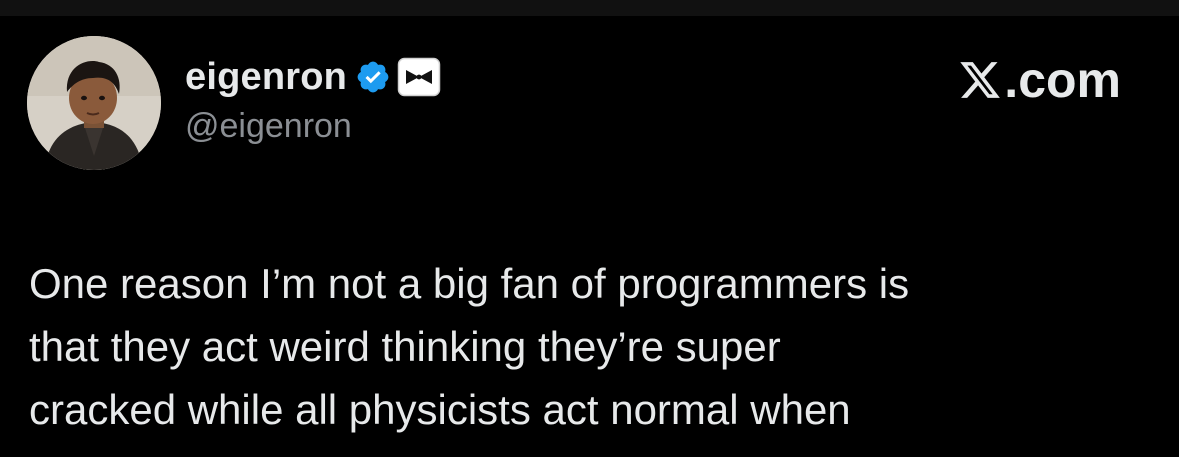  What do you see at coordinates (980, 80) in the screenshot?
I see `x-logo-icon` at bounding box center [980, 80].